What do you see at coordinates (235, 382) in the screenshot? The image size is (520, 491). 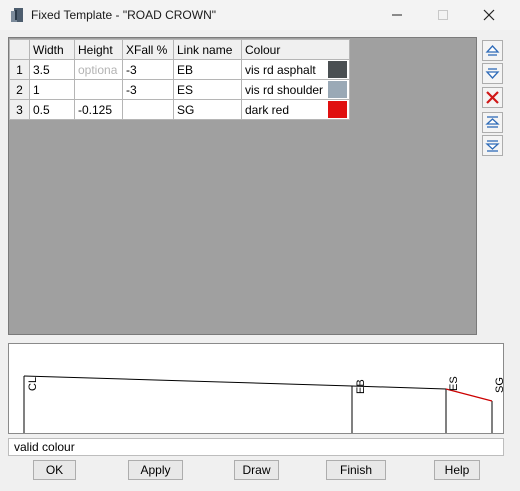 I see `carriageway-line` at bounding box center [235, 382].